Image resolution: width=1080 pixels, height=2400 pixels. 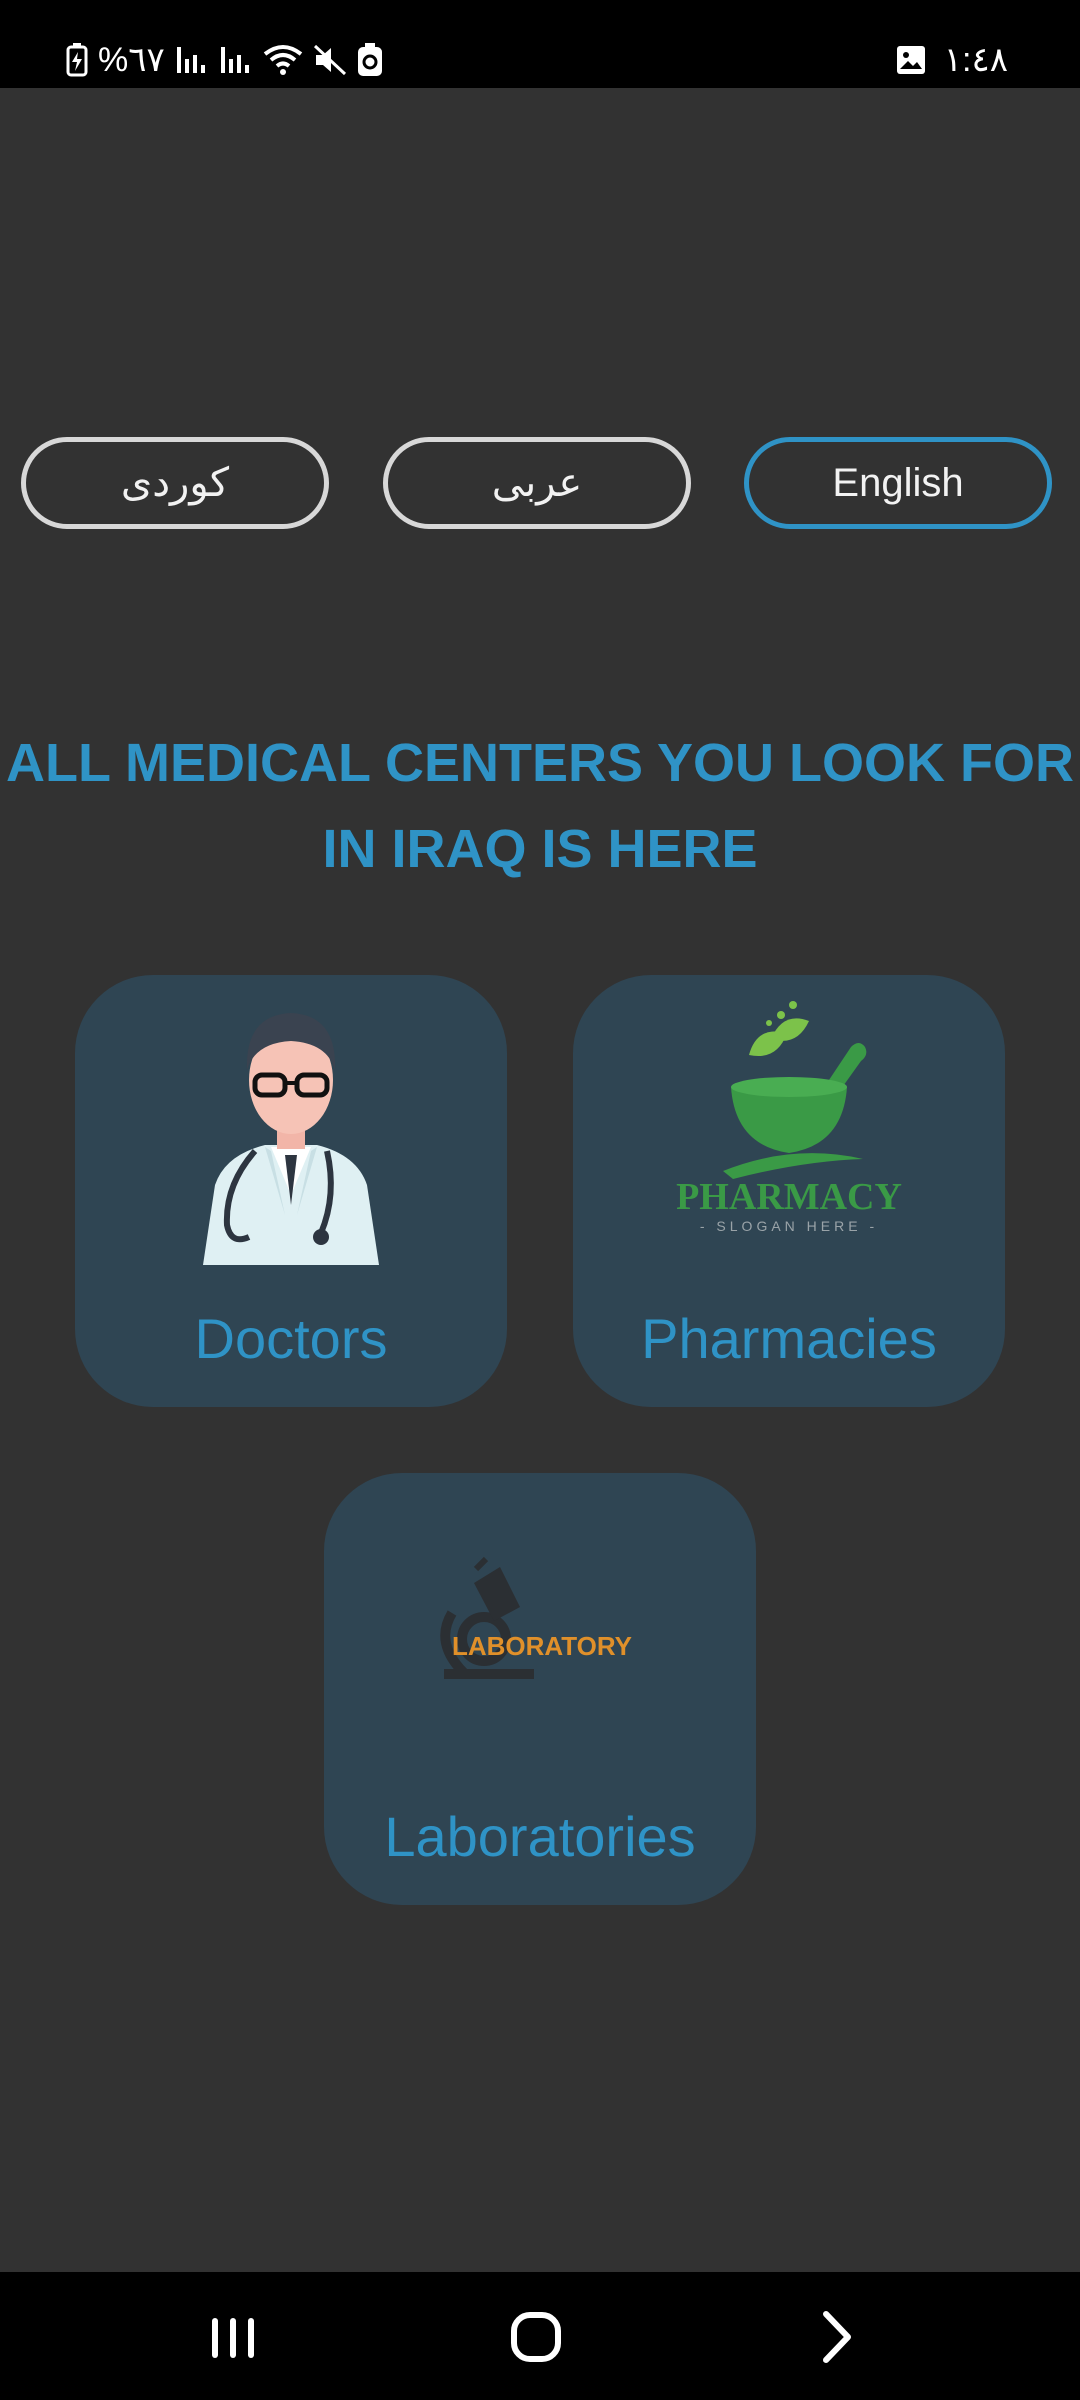 What do you see at coordinates (77, 60) in the screenshot?
I see `battery-charging-icon` at bounding box center [77, 60].